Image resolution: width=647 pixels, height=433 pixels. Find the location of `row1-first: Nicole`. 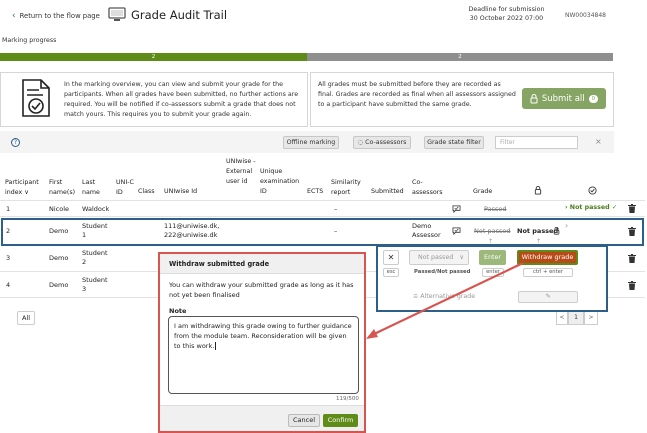

row1-first: Nicole is located at coordinates (59, 209).